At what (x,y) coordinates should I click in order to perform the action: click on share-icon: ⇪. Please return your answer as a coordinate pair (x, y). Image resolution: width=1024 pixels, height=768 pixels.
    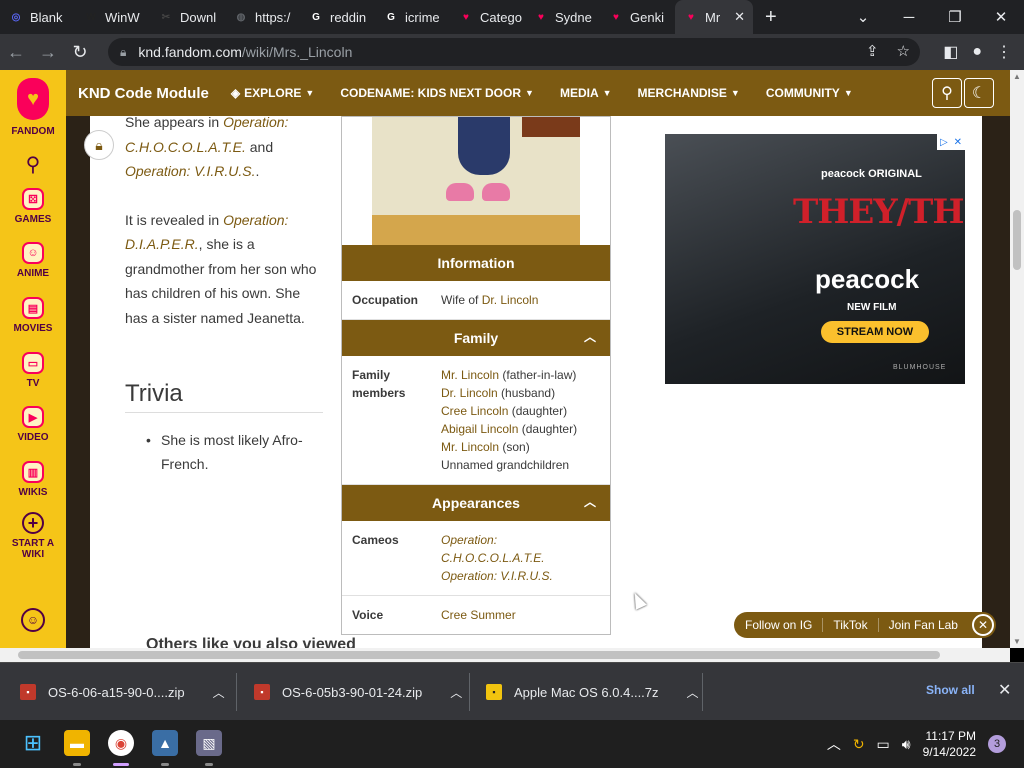
    Looking at the image, I should click on (872, 51).